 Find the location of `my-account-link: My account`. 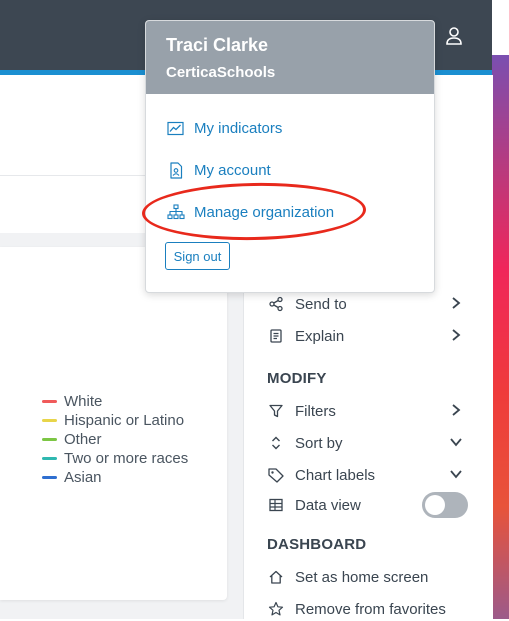

my-account-link: My account is located at coordinates (218, 170).